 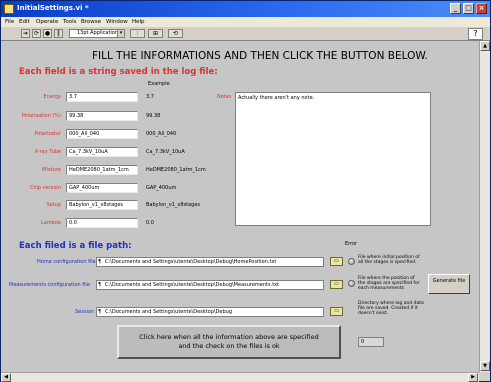 I want to click on example-label: Example, so click(x=159, y=84).